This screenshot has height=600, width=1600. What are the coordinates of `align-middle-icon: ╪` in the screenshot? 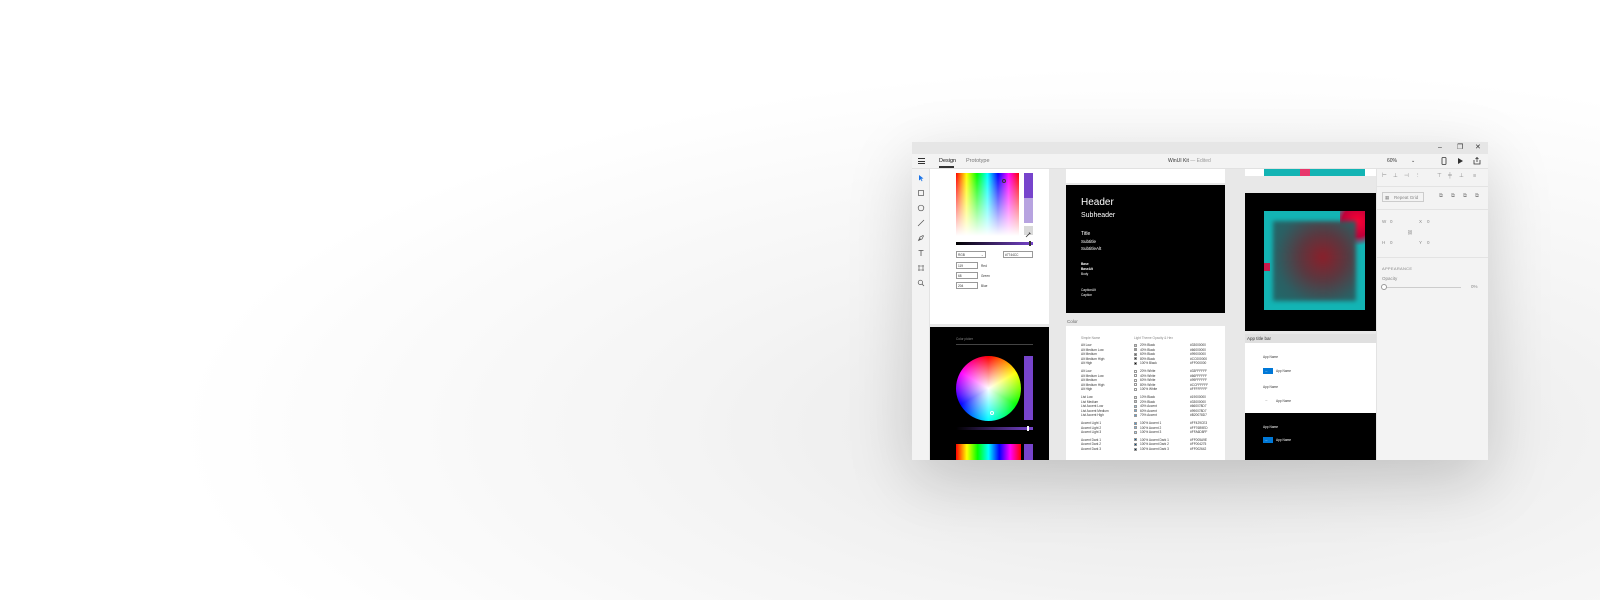 It's located at (1450, 176).